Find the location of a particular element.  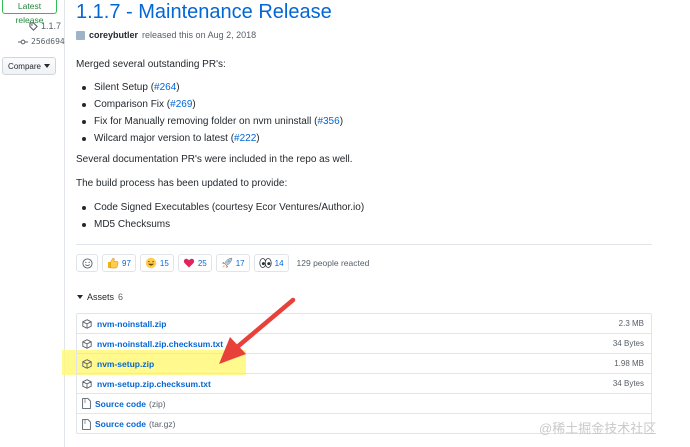

watermark-text: @稀土掘金技术社区 is located at coordinates (598, 428).